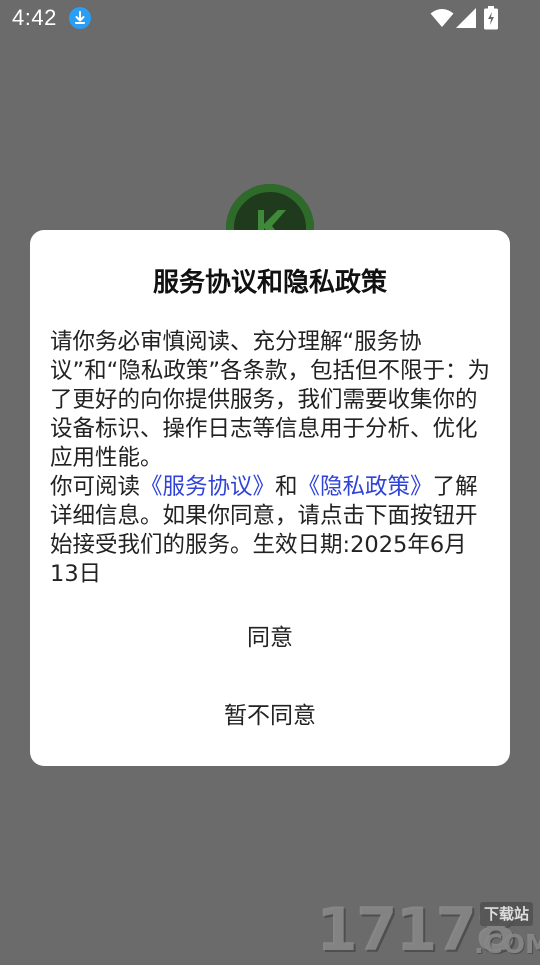 The height and width of the screenshot is (965, 540). I want to click on status-bar: 4:42, so click(270, 19).